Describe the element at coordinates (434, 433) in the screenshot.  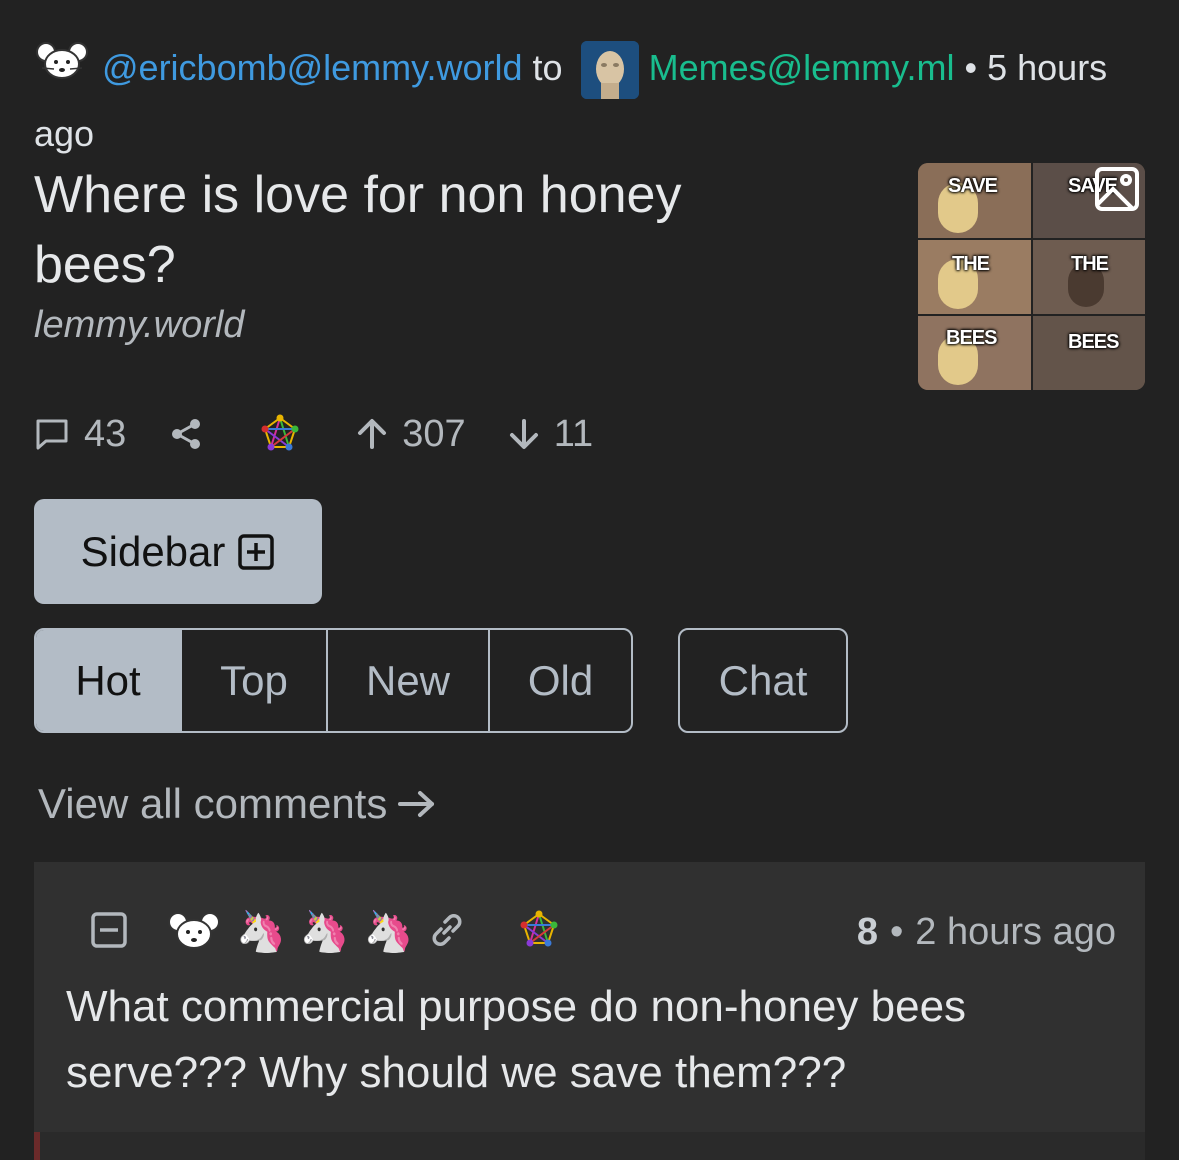
I see `upvote-count: 307` at that location.